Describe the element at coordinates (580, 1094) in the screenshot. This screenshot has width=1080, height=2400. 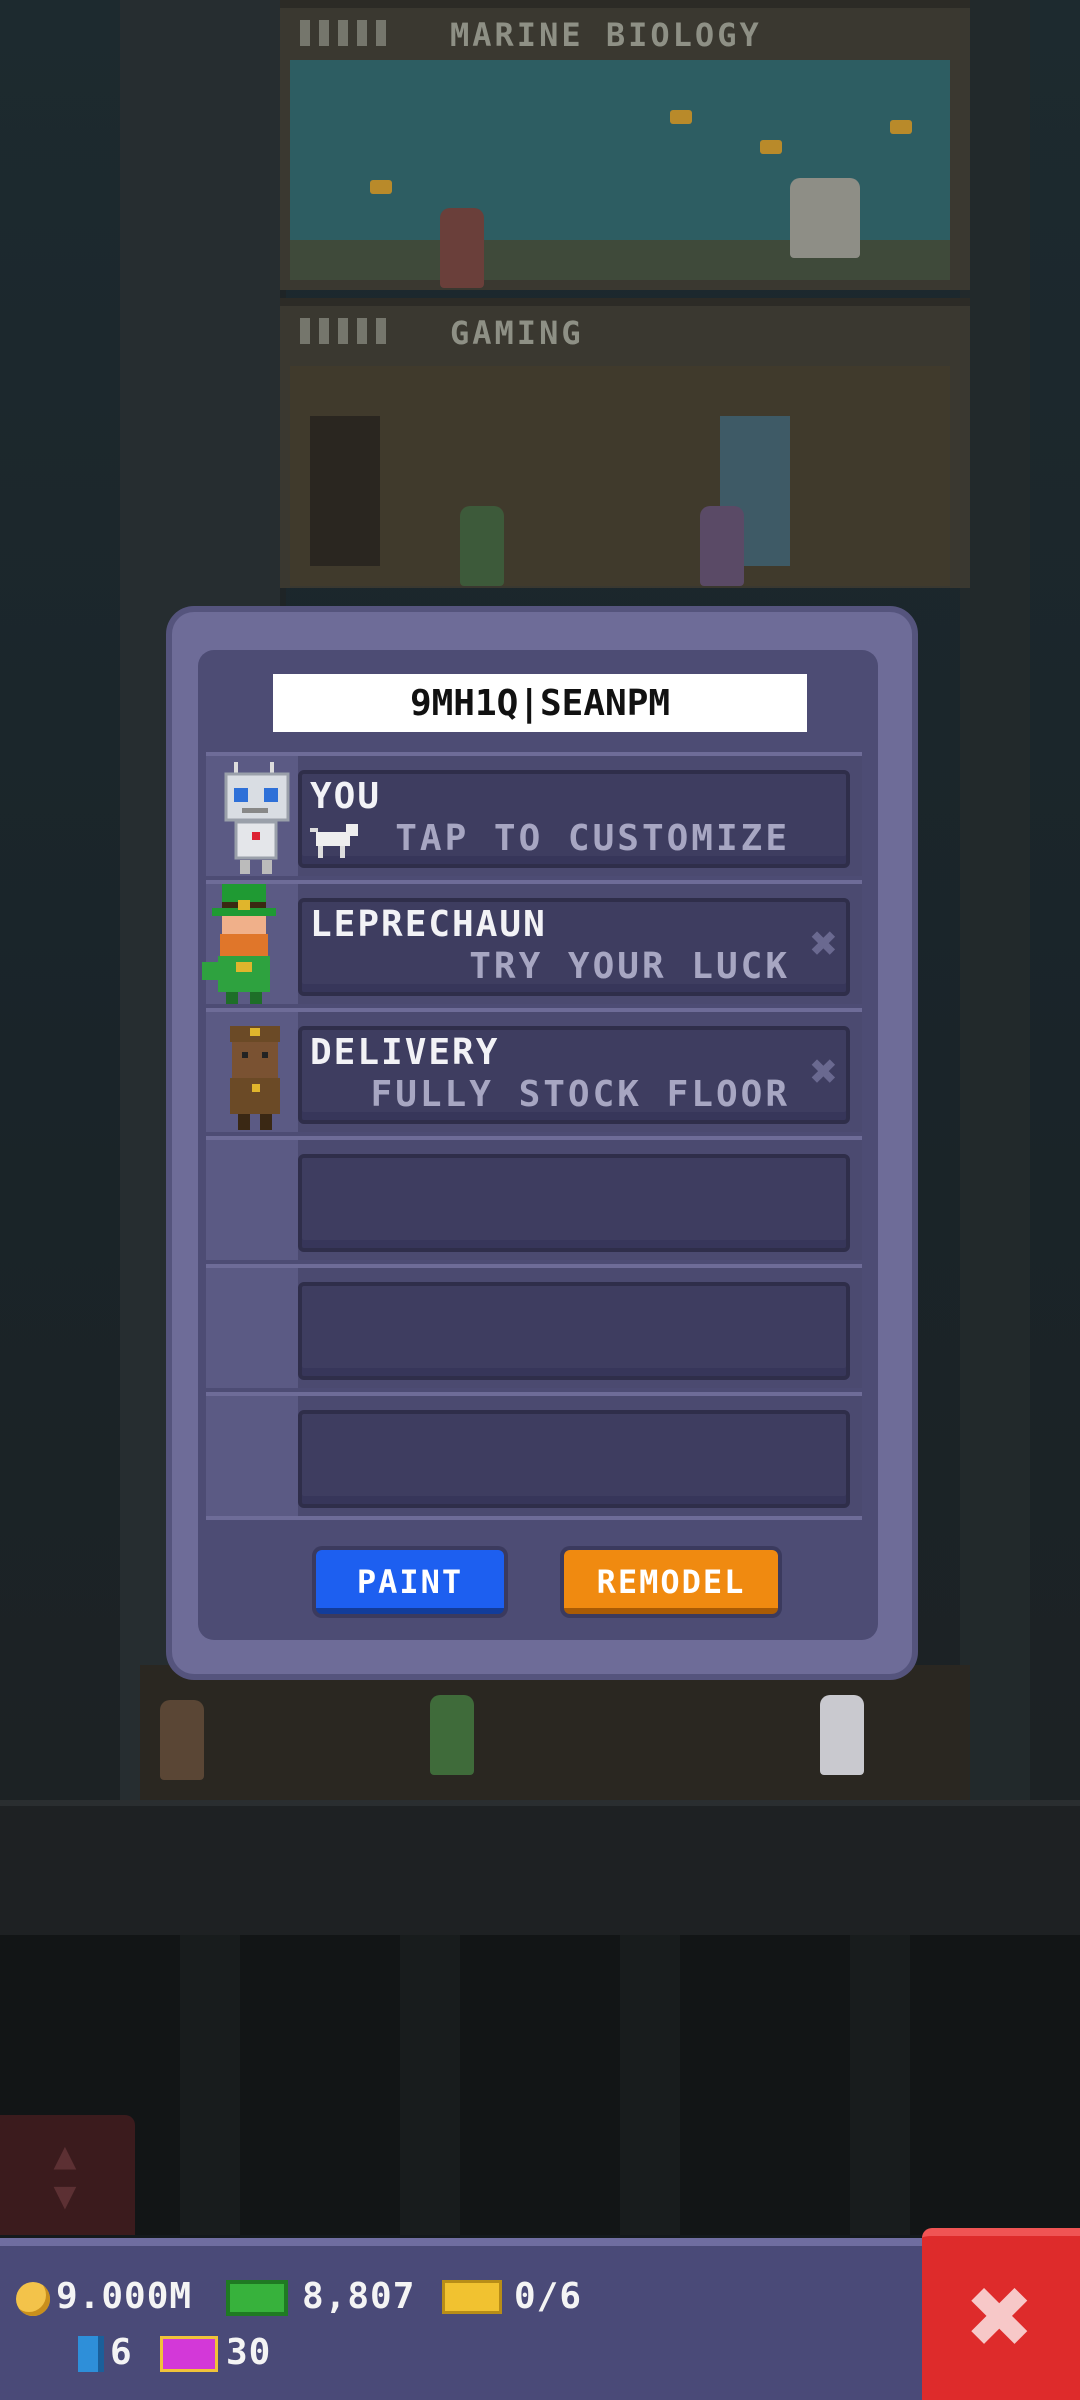
I see `slot-subtitle: FULLY STOCK FLOOR` at that location.